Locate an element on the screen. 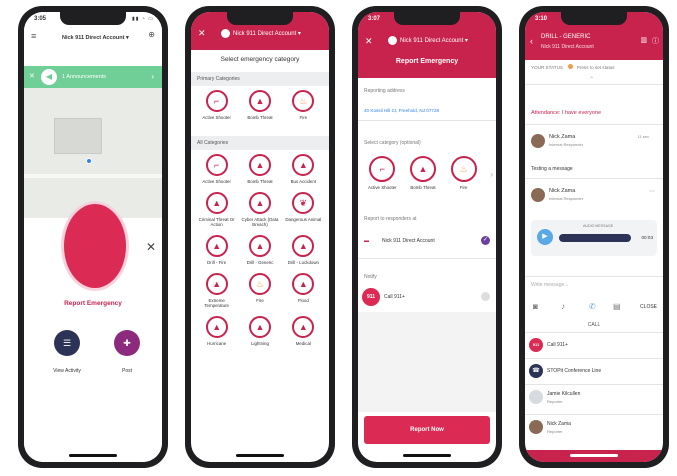  report-category-grid: ⌐ Active Shooter ▲ Bomb Threat ♨ Fire is located at coordinates (423, 173).